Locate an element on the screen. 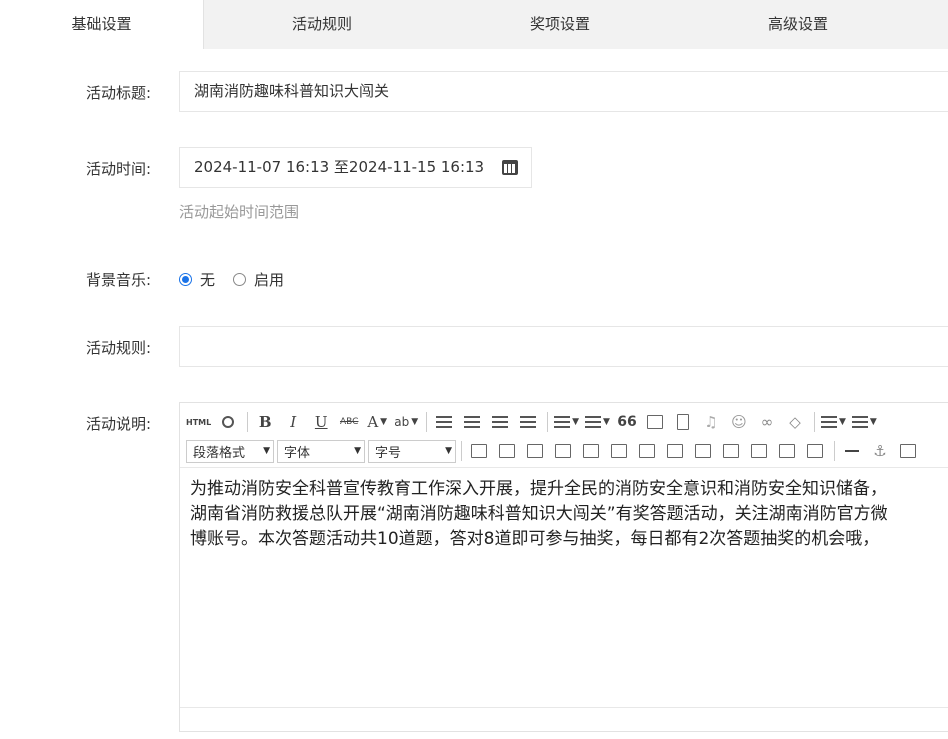 The width and height of the screenshot is (948, 739). insert-row-icon is located at coordinates (563, 451).